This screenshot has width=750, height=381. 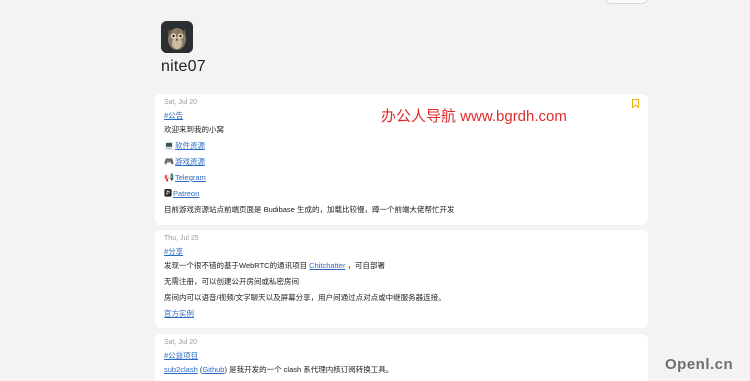 What do you see at coordinates (190, 161) in the screenshot?
I see `games-link: 游戏资源` at bounding box center [190, 161].